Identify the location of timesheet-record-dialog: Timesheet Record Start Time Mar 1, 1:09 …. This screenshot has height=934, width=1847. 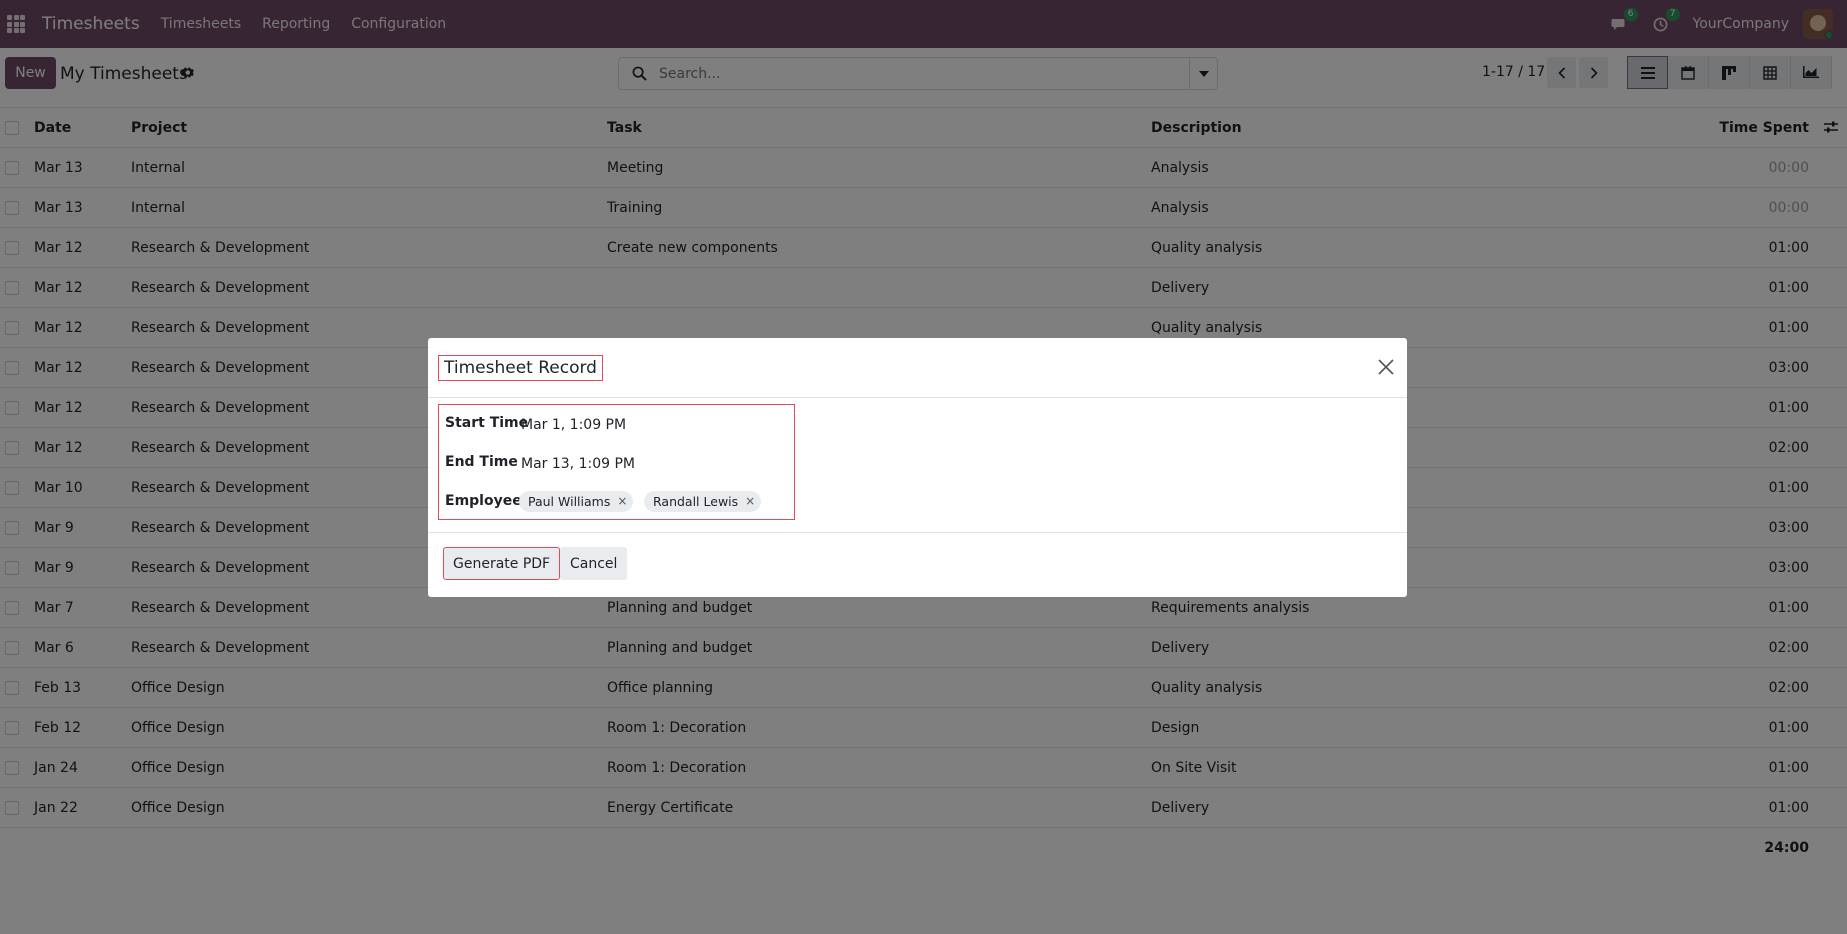
(917, 467).